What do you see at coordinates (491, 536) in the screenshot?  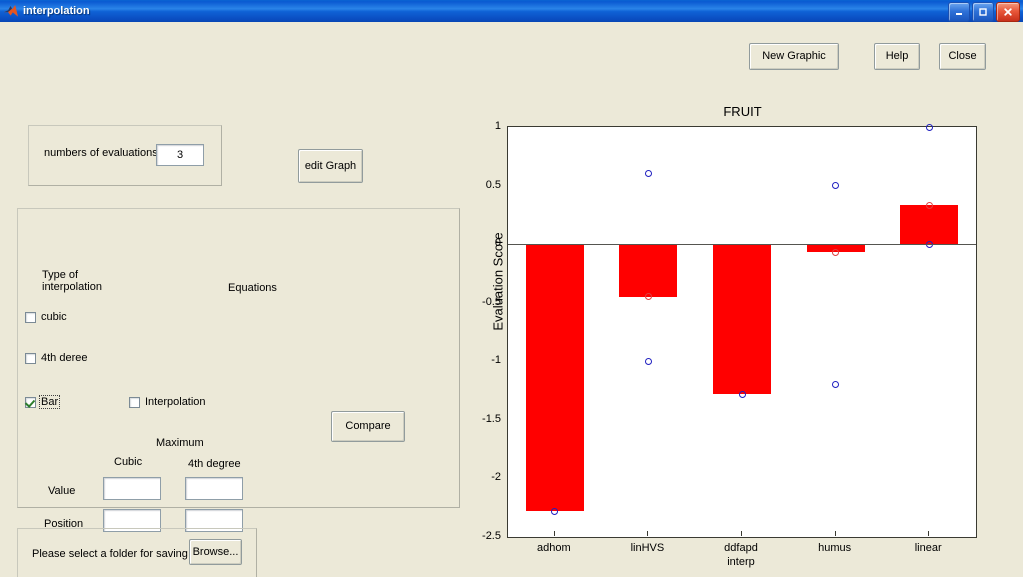 I see `chart-y-tick-label: -2.5` at bounding box center [491, 536].